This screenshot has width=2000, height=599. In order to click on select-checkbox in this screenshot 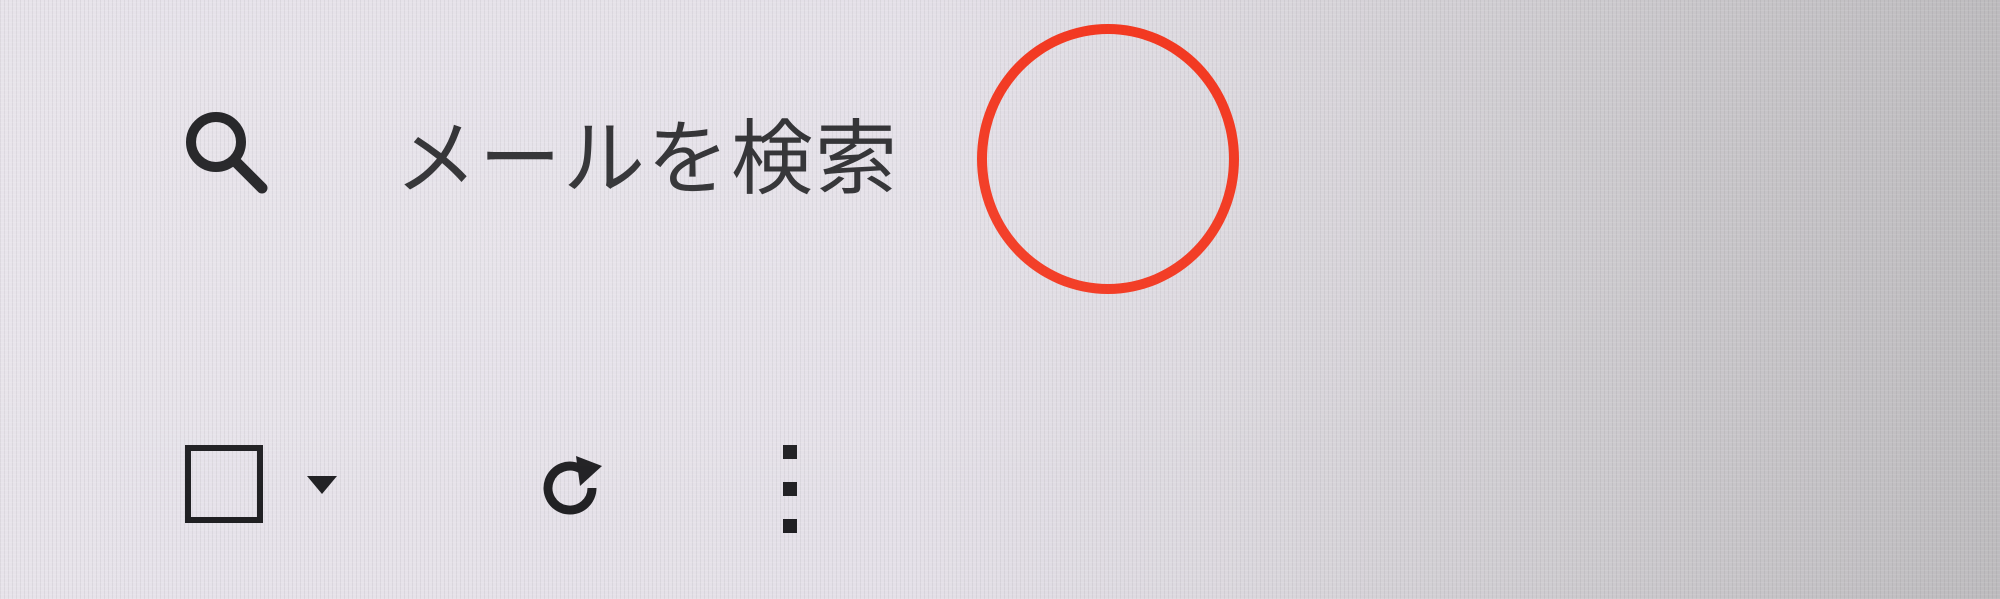, I will do `click(224, 484)`.